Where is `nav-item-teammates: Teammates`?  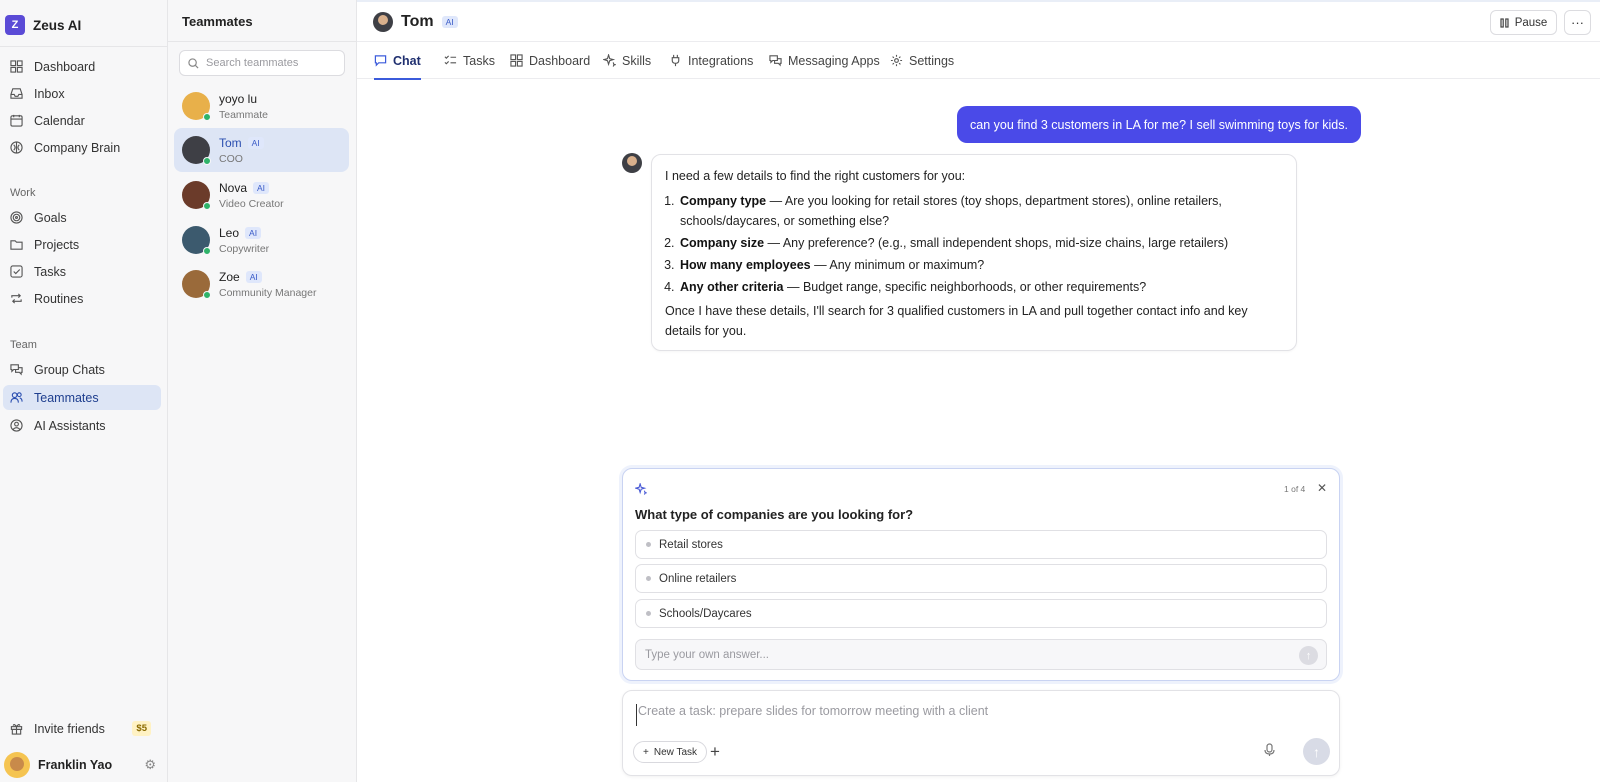
nav-item-teammates: Teammates is located at coordinates (82, 397).